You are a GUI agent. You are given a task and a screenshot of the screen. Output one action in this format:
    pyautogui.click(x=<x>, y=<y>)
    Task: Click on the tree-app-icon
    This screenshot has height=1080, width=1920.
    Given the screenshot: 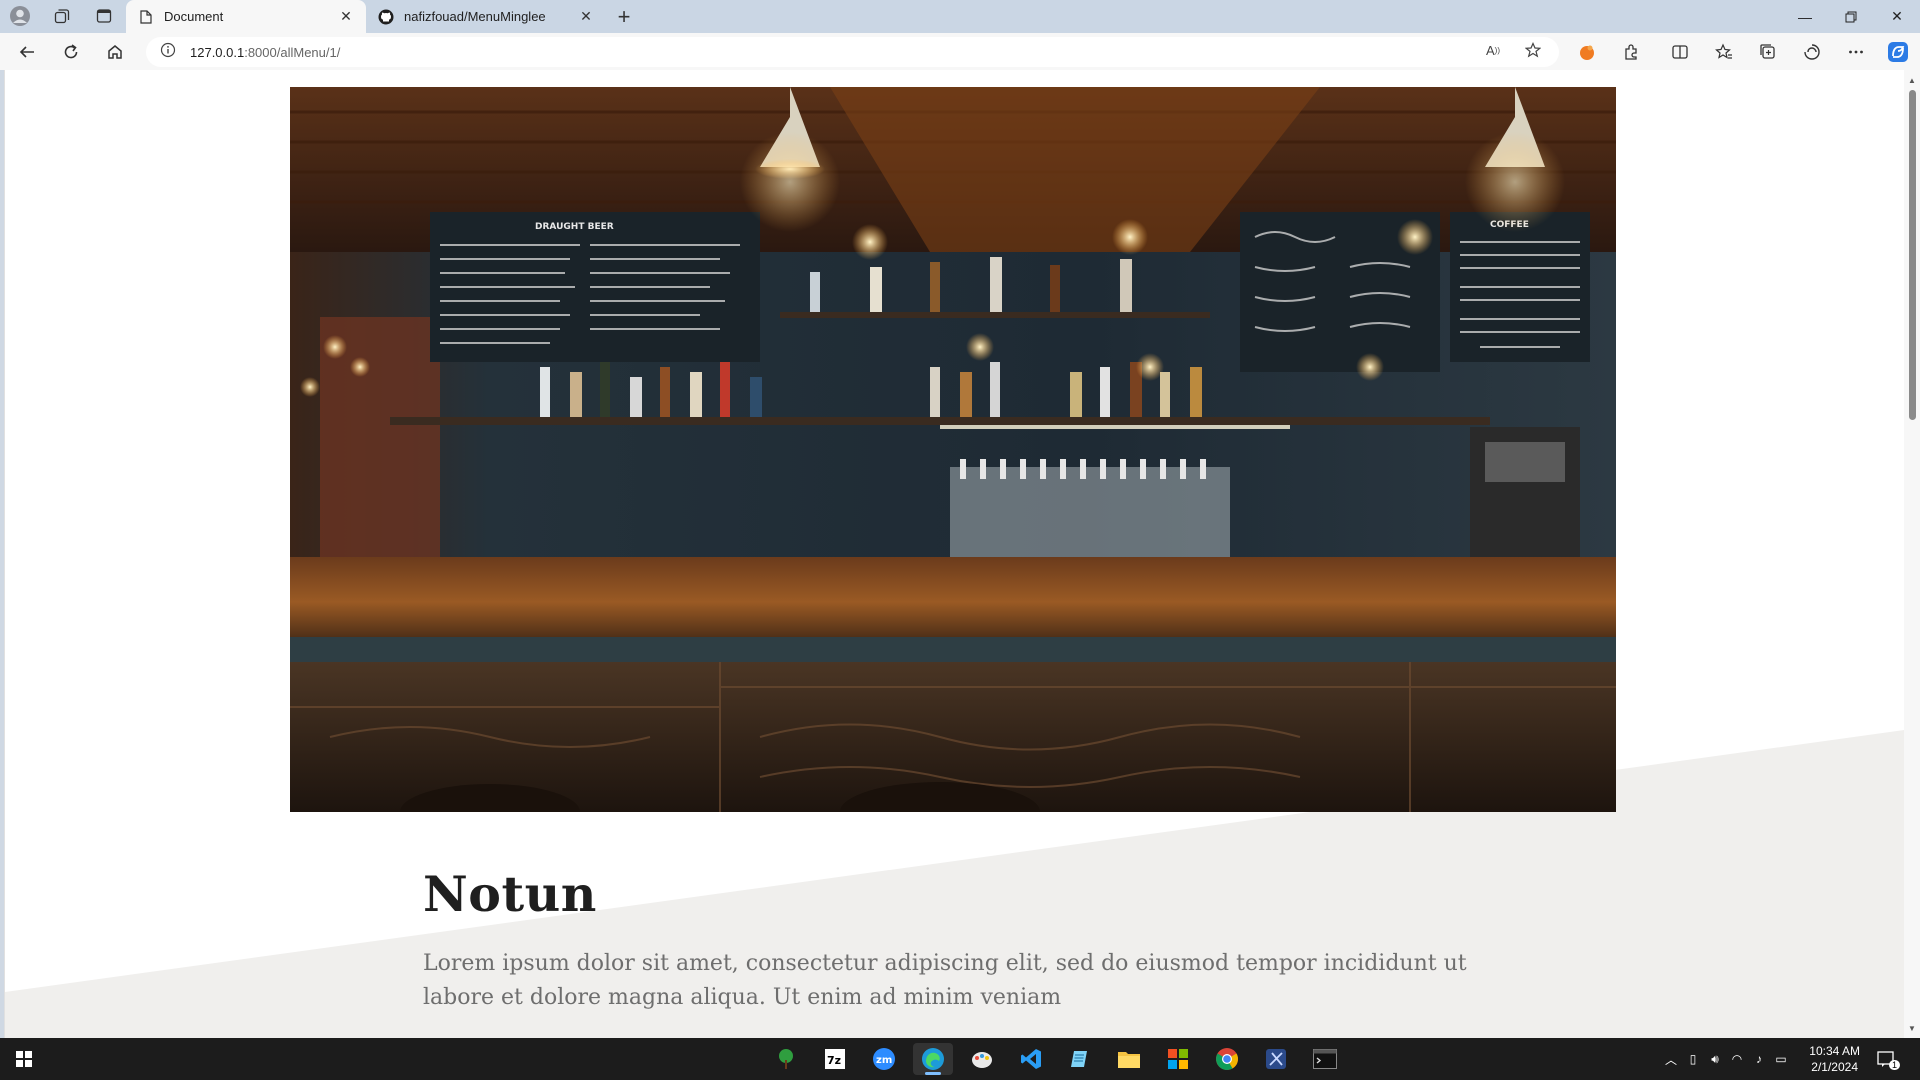 What is the action you would take?
    pyautogui.click(x=786, y=1059)
    